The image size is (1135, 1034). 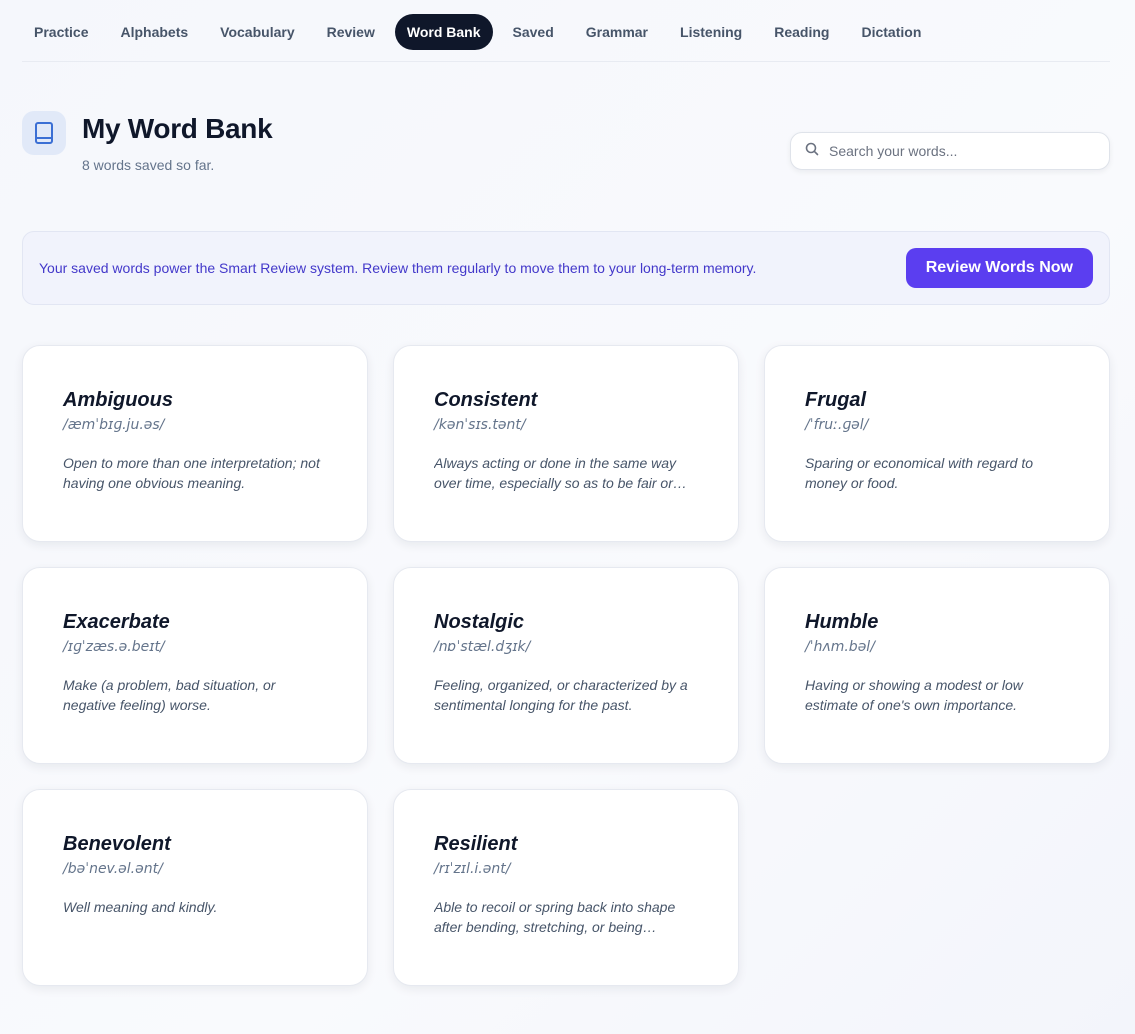 I want to click on search-icon, so click(x=812, y=151).